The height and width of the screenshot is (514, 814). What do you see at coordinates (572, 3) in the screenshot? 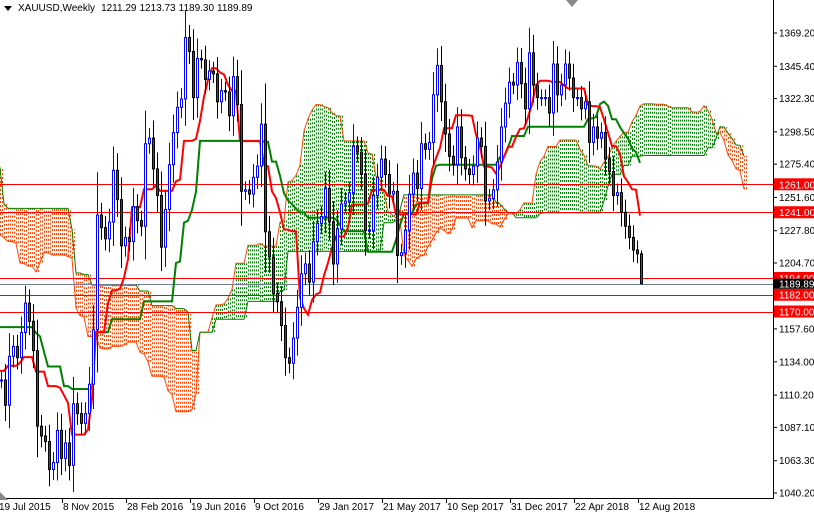
I see `chart-shift-marker-icon` at bounding box center [572, 3].